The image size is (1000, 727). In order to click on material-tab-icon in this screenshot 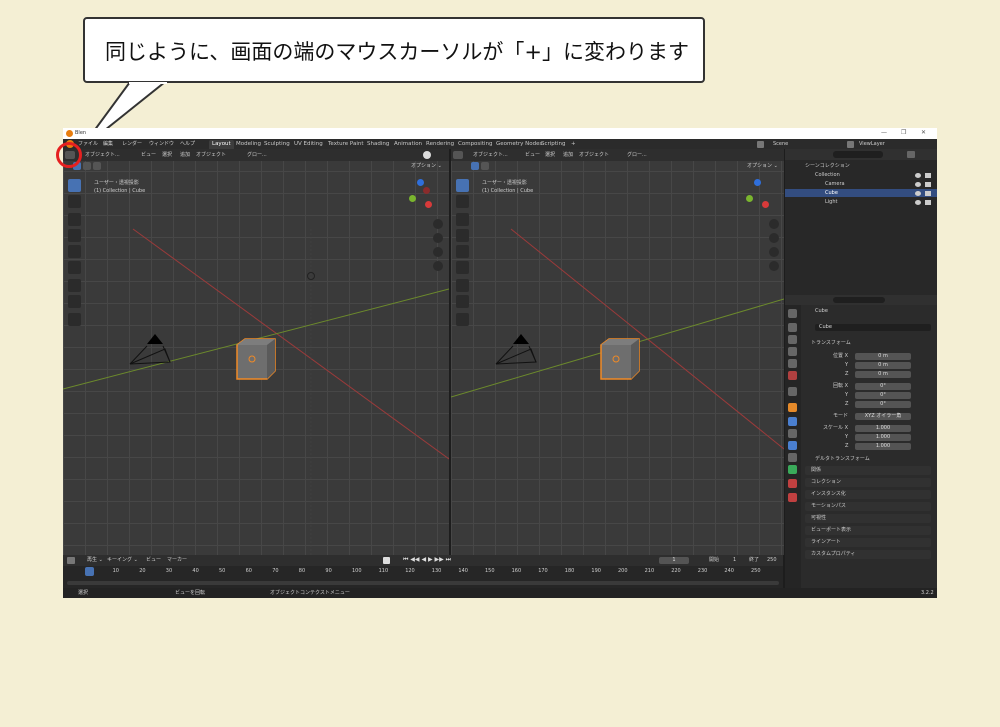, I will do `click(792, 483)`.